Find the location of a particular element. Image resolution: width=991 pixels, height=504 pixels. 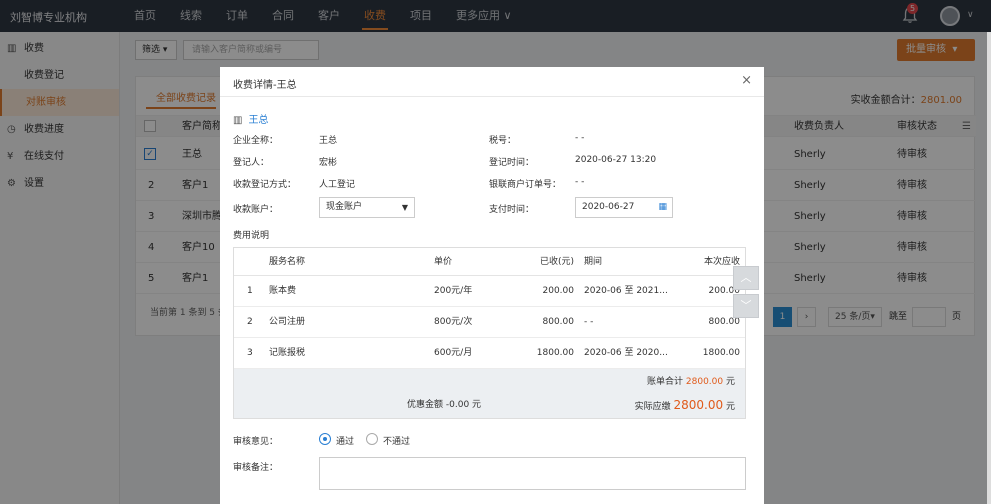

caret-down-icon: ▼ is located at coordinates (404, 207).